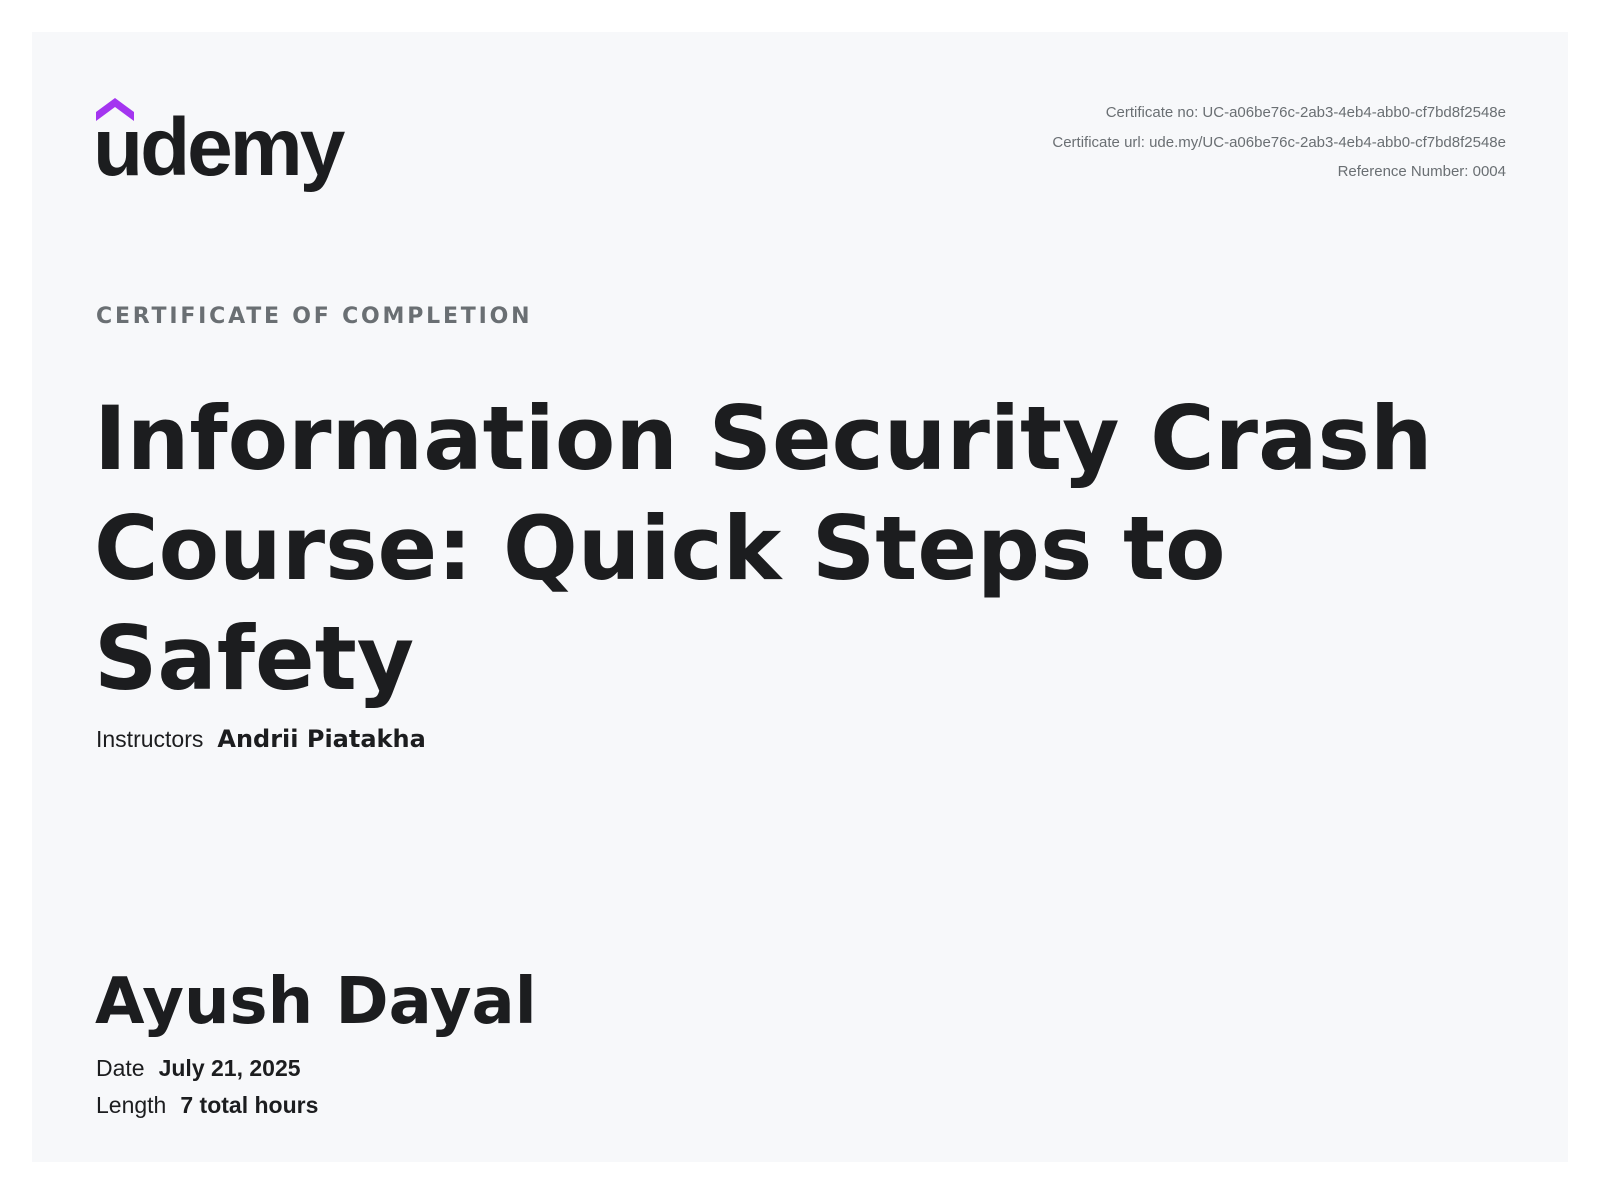 The width and height of the screenshot is (1600, 1190). I want to click on date-label: Date, so click(120, 1068).